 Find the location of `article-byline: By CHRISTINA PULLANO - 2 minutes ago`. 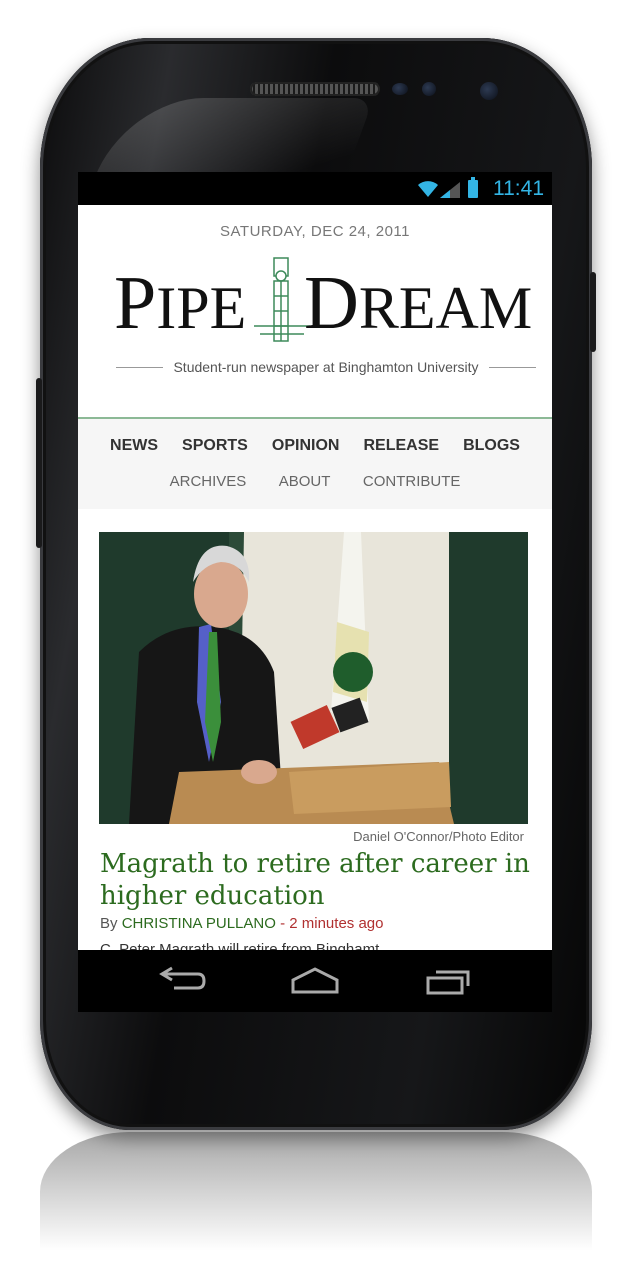

article-byline: By CHRISTINA PULLANO - 2 minutes ago is located at coordinates (241, 923).